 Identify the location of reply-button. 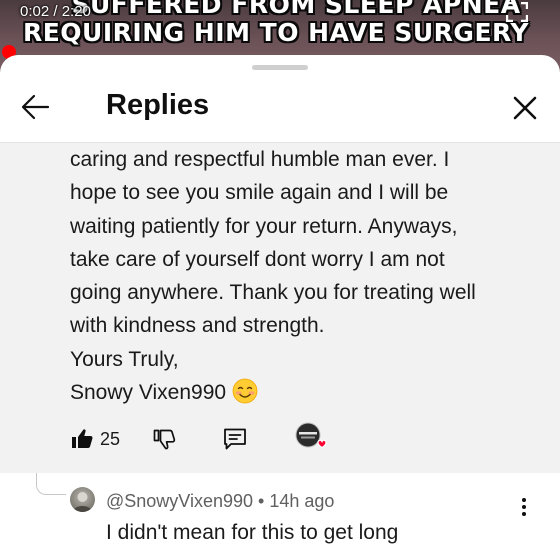
(235, 439).